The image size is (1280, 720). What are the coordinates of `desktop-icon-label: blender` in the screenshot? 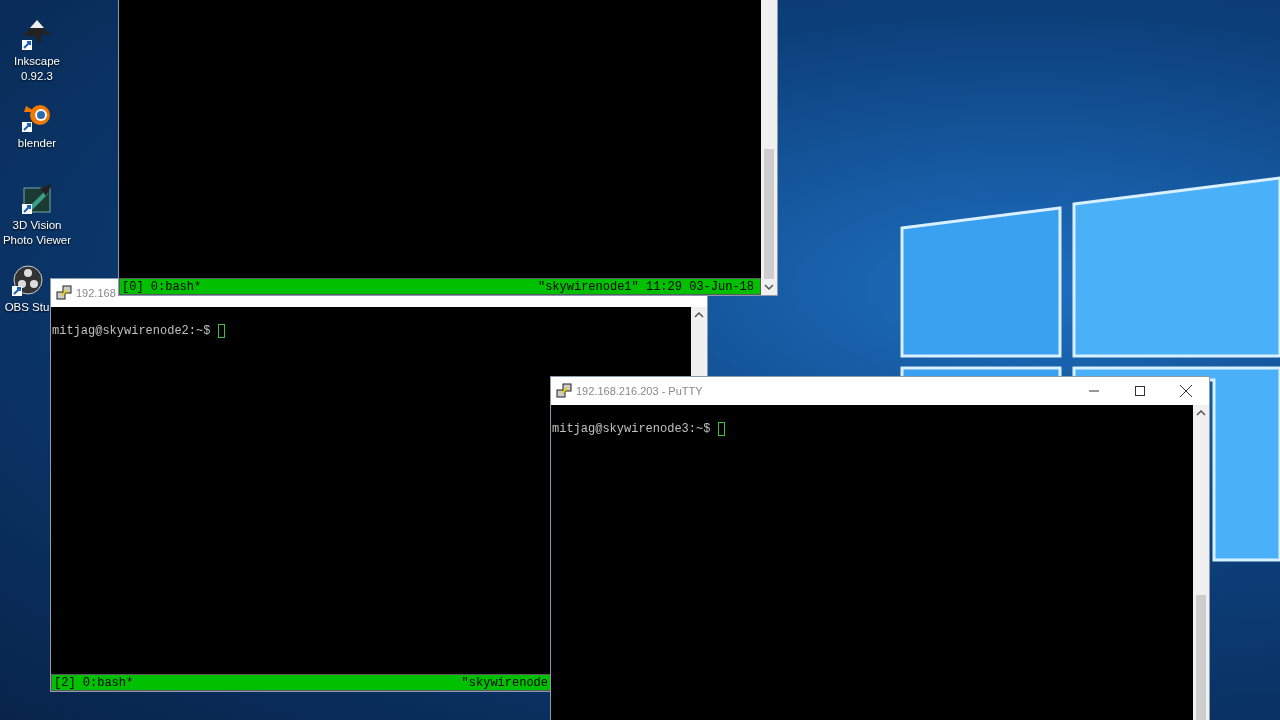 It's located at (37, 143).